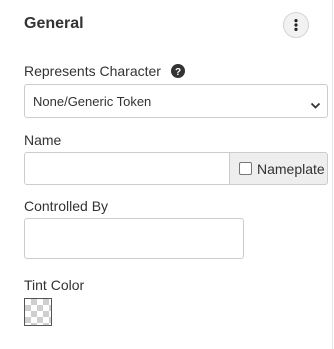 This screenshot has height=349, width=334. I want to click on nameplate-label: Nameplate, so click(291, 168).